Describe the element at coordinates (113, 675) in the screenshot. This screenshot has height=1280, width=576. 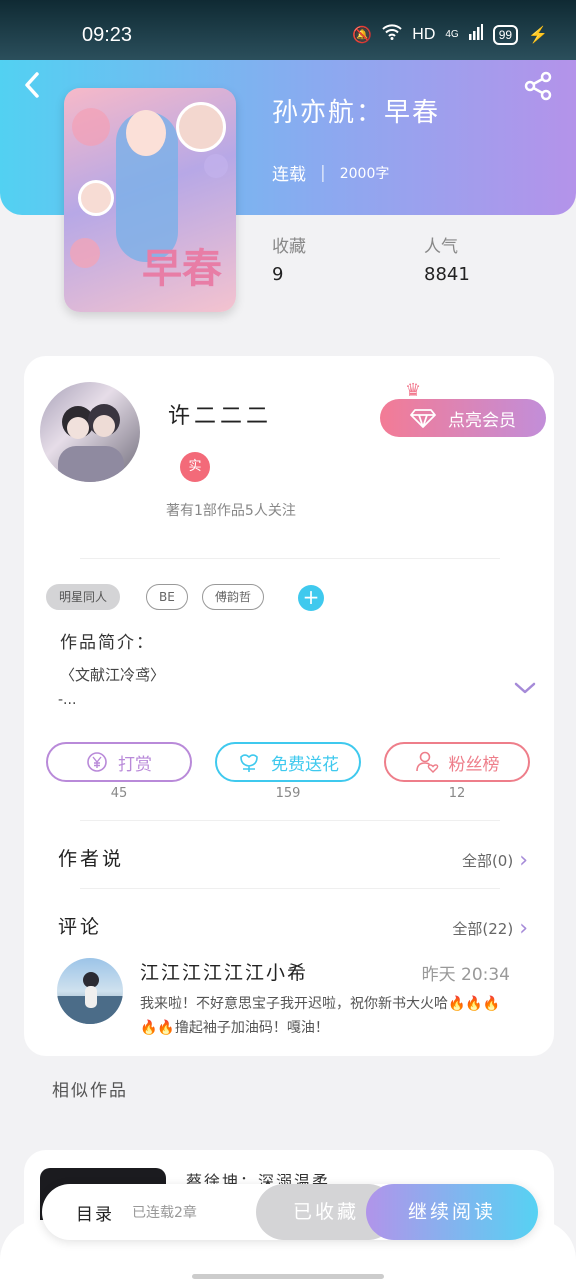
I see `intro-text: 〈文献江冷鸢〉` at that location.